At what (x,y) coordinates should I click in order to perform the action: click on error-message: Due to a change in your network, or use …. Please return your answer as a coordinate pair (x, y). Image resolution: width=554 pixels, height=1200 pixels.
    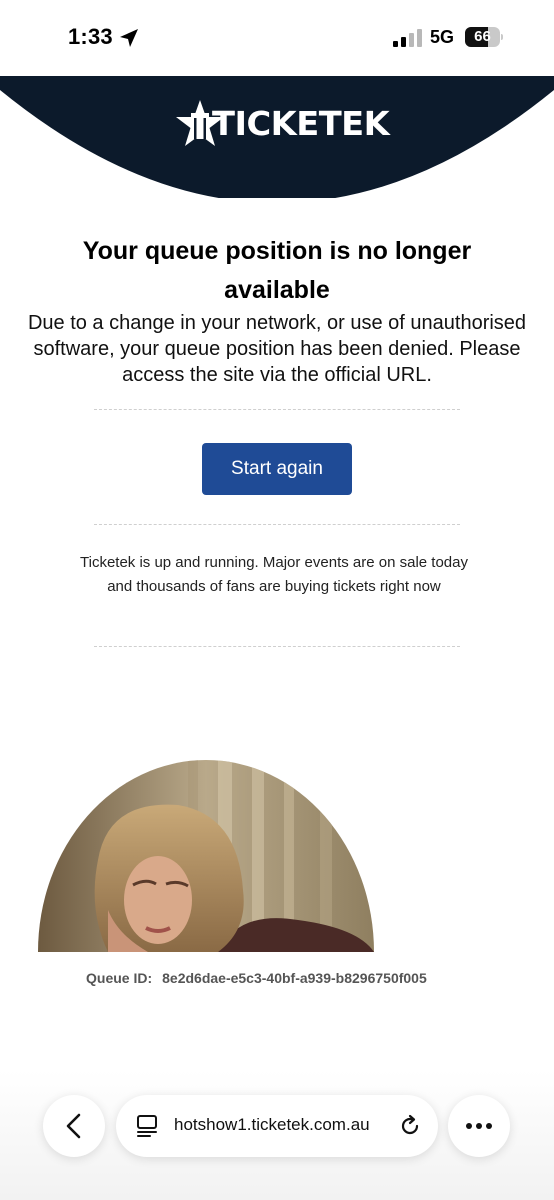
    Looking at the image, I should click on (277, 349).